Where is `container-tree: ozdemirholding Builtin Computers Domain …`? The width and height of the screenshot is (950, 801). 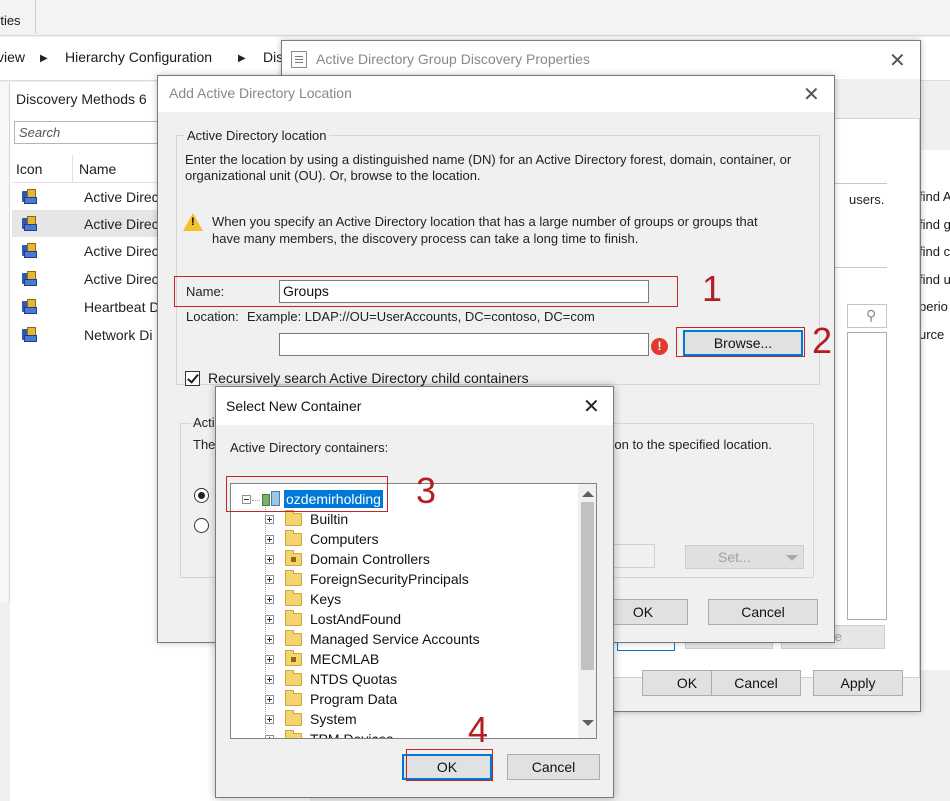 container-tree: ozdemirholding Builtin Computers Domain … is located at coordinates (413, 611).